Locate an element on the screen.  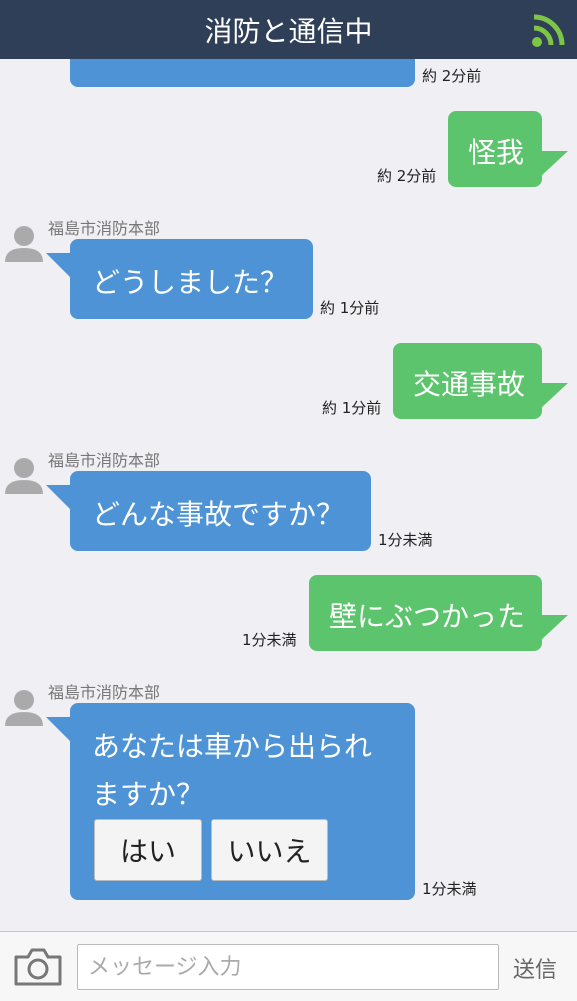
send-button: 送信 is located at coordinates (535, 968).